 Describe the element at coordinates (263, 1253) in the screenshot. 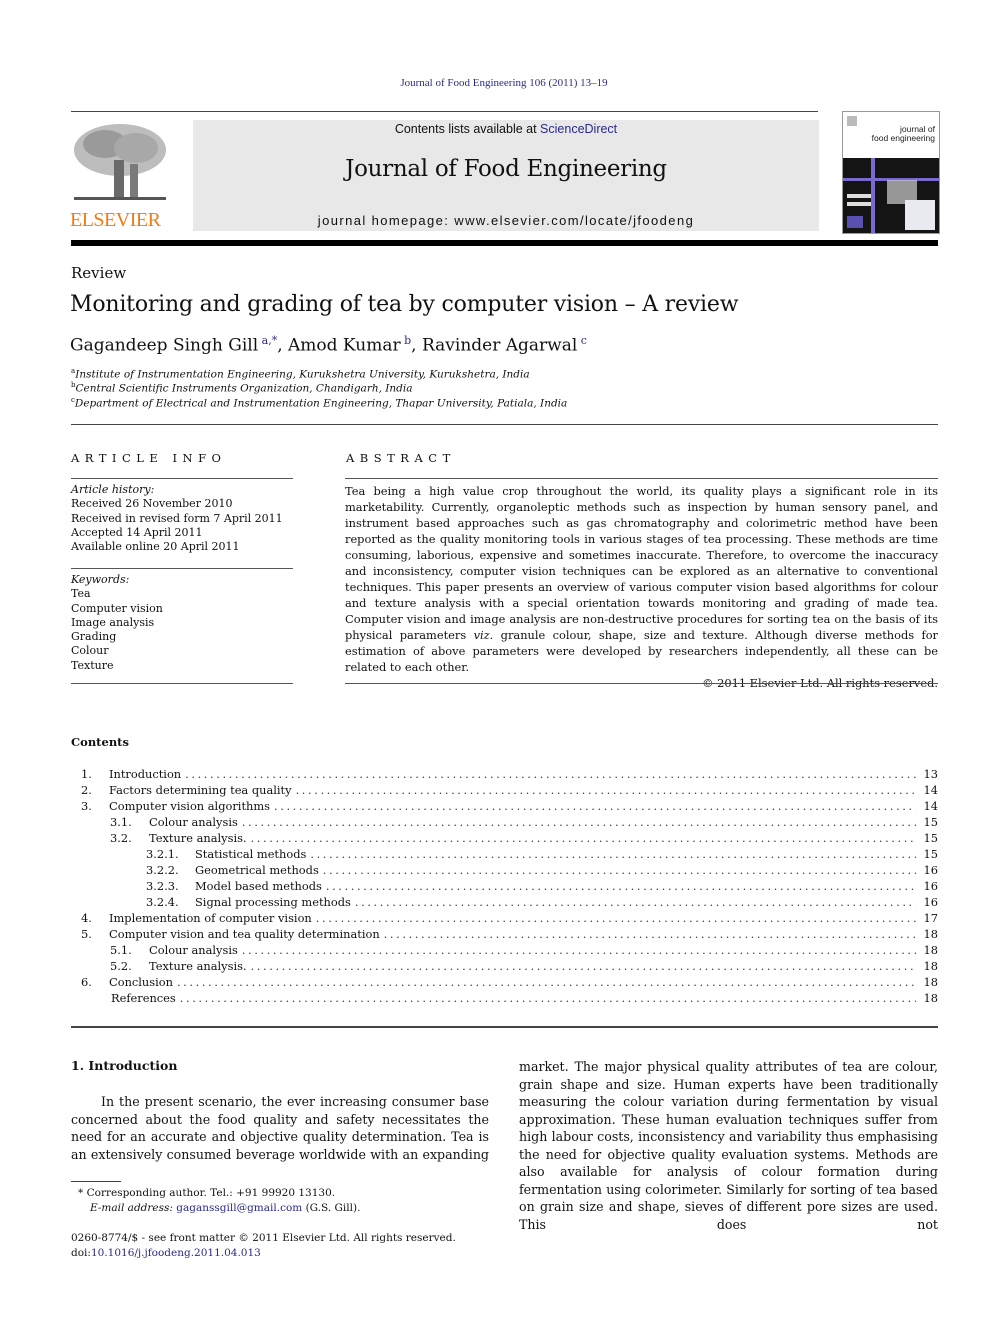

I see `doi-line: doi:10.1016/j.jfoodeng.2011.04.013` at that location.